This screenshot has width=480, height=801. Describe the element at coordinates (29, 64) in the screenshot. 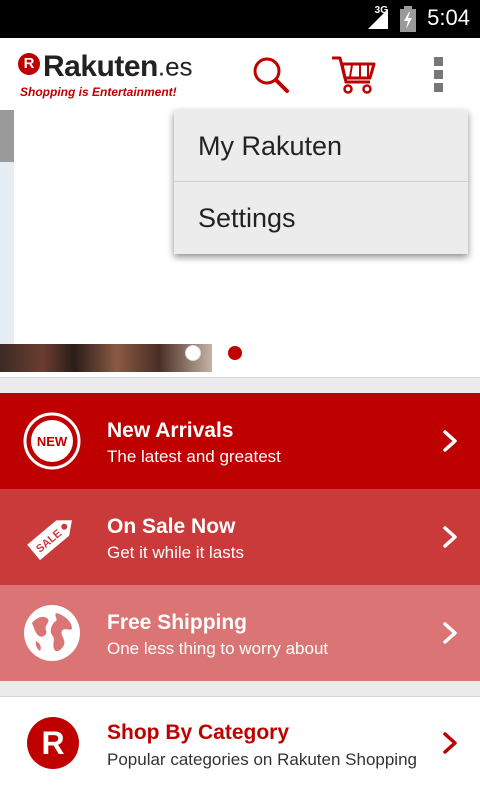

I see `logo-mark: R` at that location.